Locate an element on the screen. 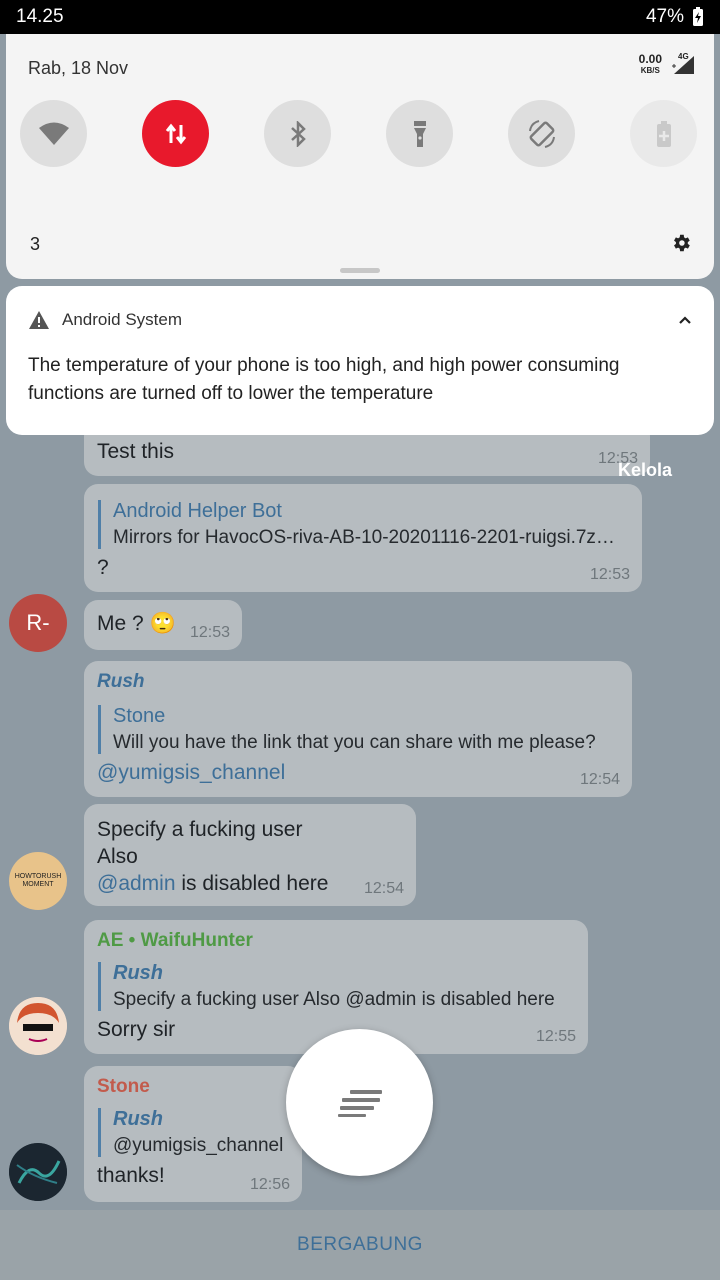 The width and height of the screenshot is (720, 1280). bluetooth-icon is located at coordinates (298, 133).